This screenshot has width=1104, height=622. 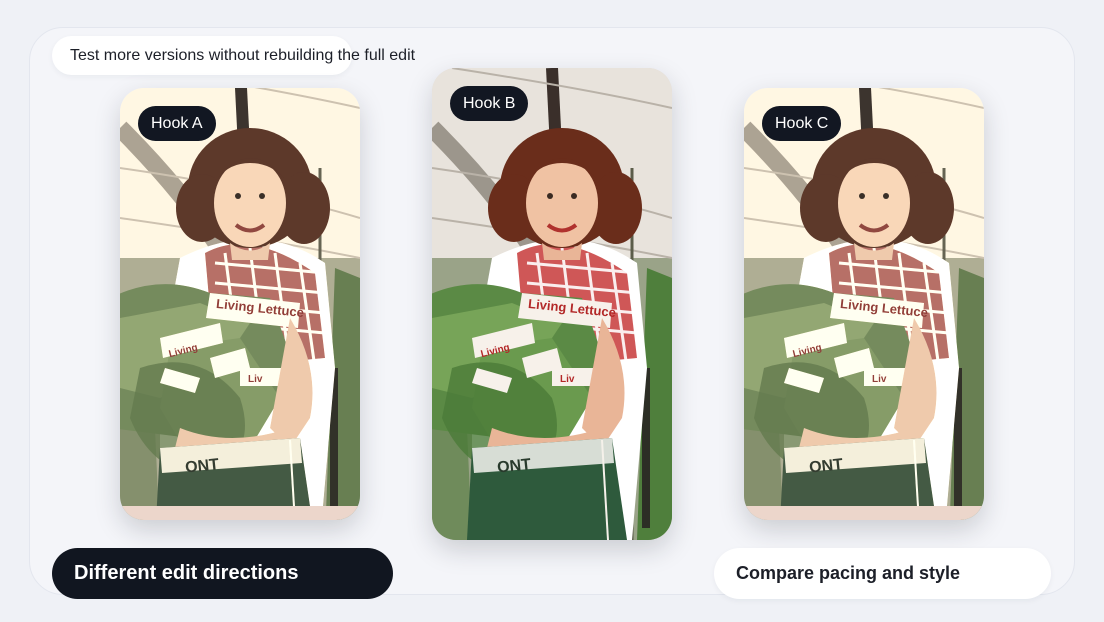 I want to click on edit-directions-label: Different edit directions, so click(x=222, y=573).